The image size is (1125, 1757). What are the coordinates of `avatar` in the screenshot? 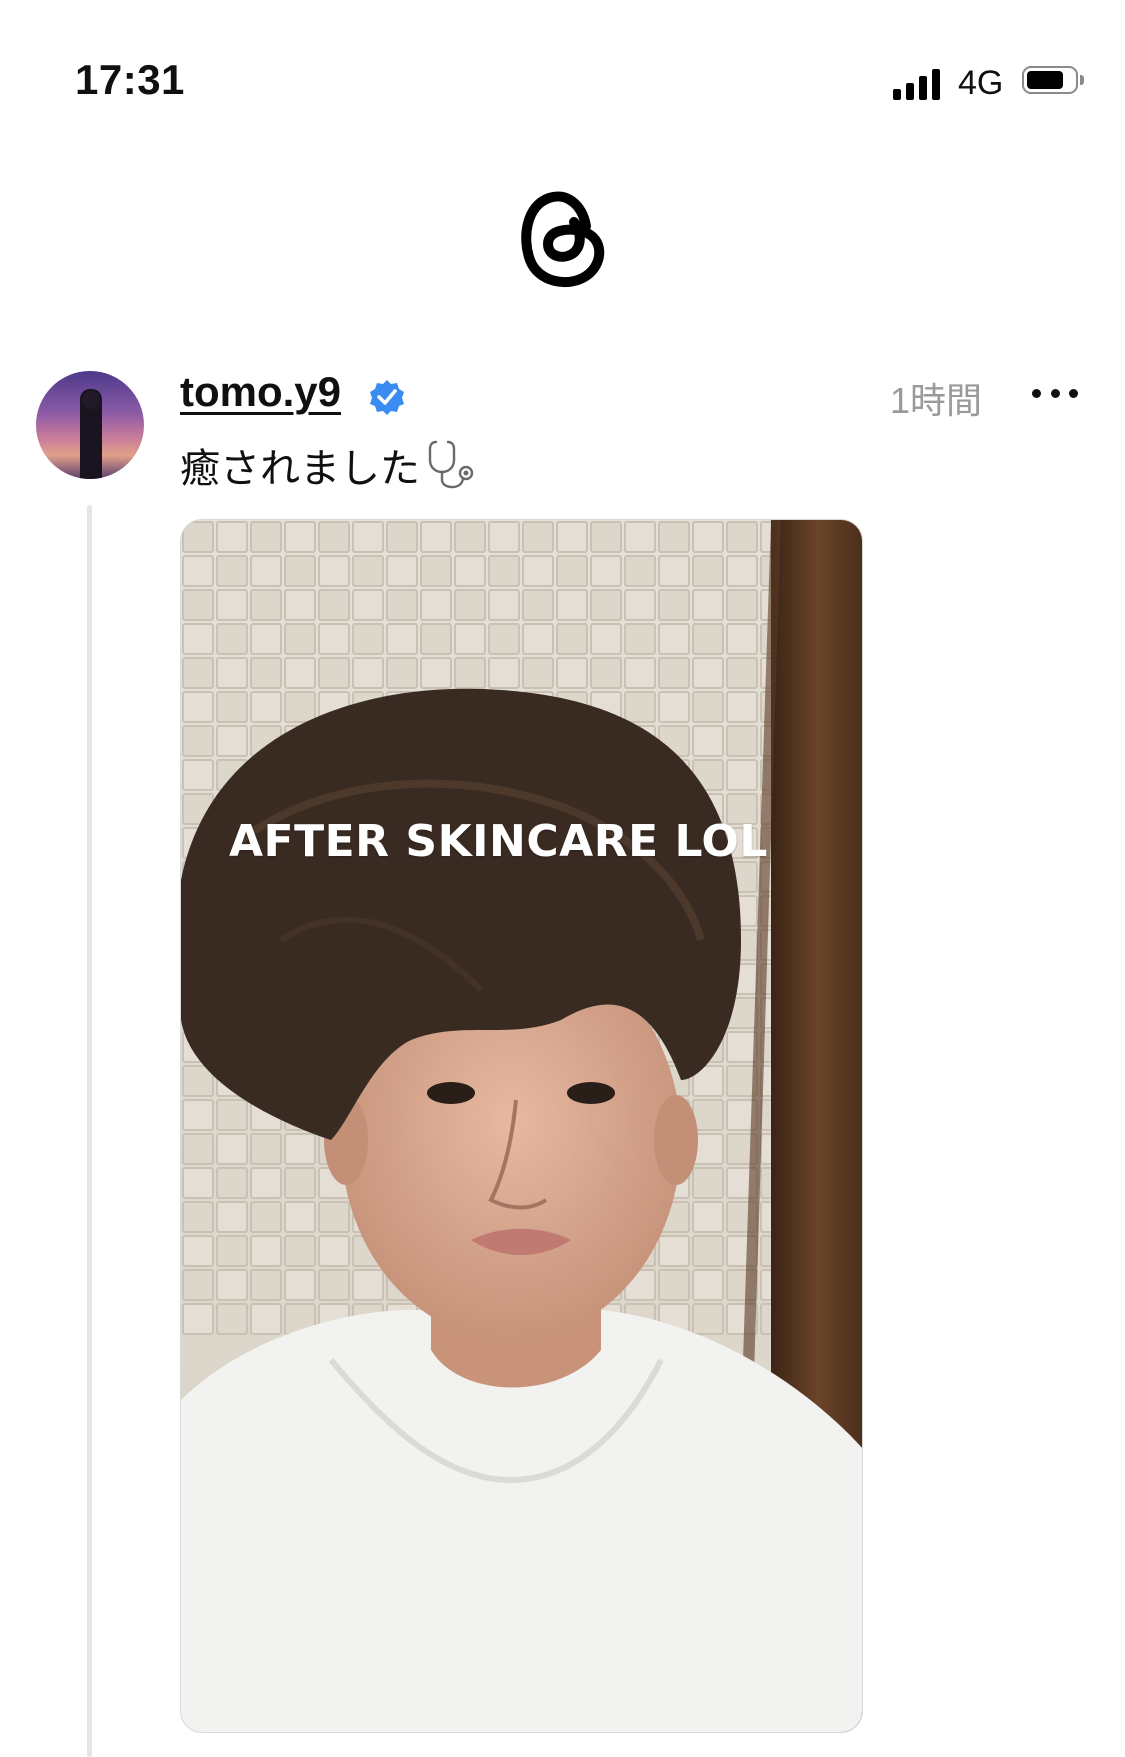 It's located at (90, 425).